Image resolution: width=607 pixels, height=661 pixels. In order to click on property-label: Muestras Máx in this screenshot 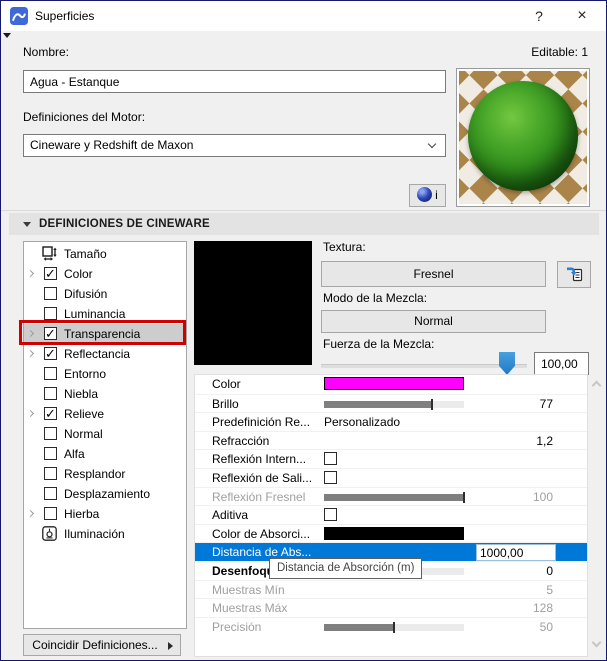, I will do `click(250, 608)`.